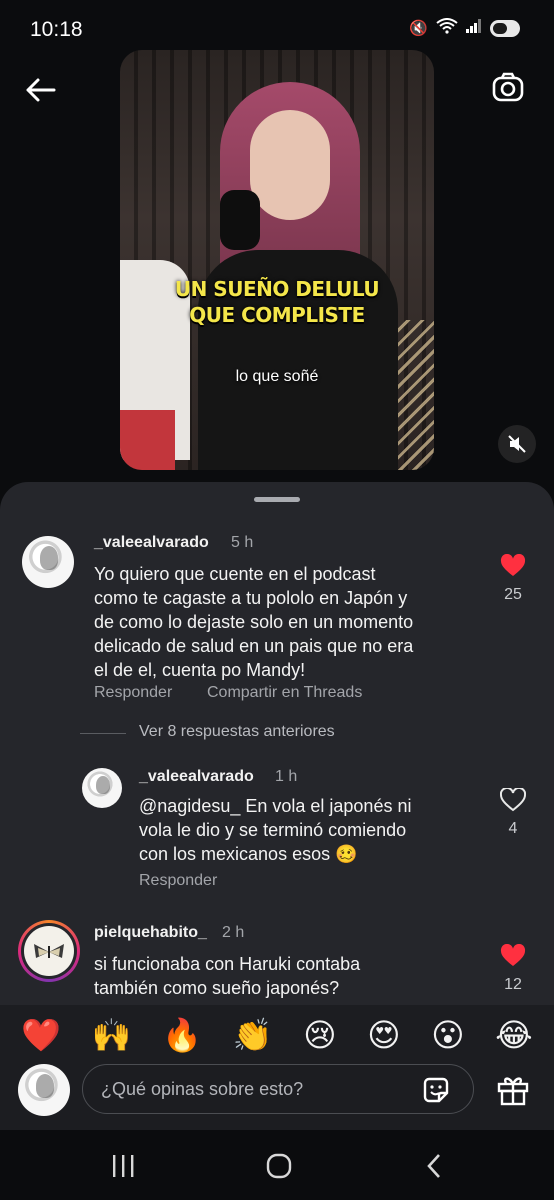  What do you see at coordinates (435, 1166) in the screenshot?
I see `back-nav-icon` at bounding box center [435, 1166].